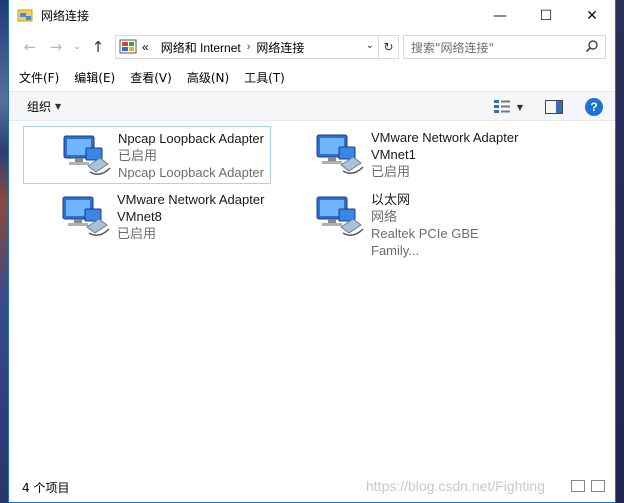 The height and width of the screenshot is (503, 624). Describe the element at coordinates (249, 47) in the screenshot. I see `chevron-right-icon: ›` at that location.